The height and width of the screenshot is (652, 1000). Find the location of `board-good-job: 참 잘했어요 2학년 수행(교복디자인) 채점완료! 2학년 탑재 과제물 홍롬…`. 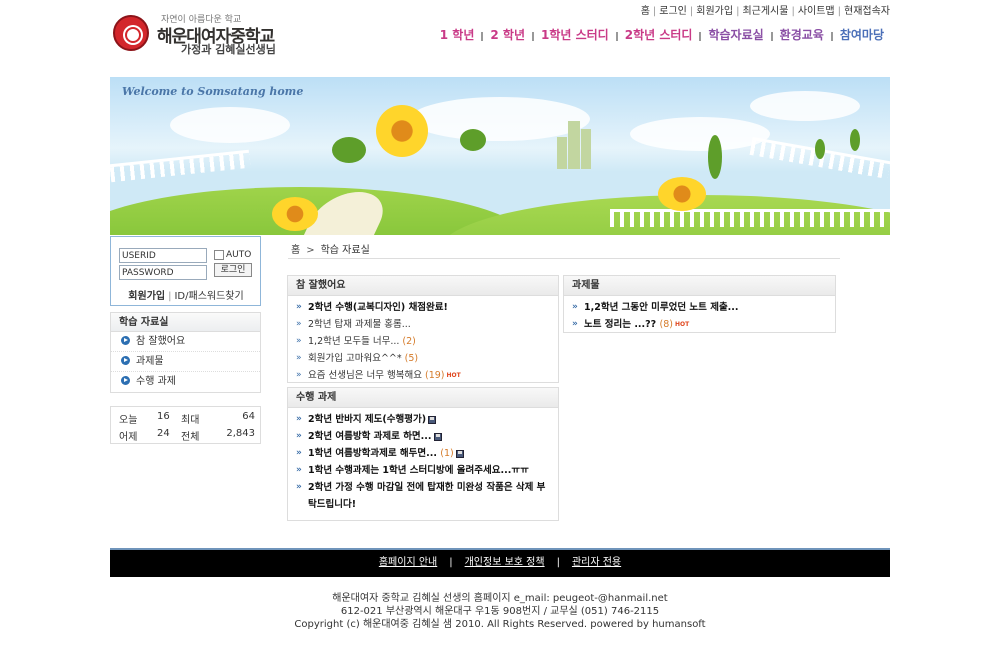

board-good-job: 참 잘했어요 2학년 수행(교복디자인) 채점완료! 2학년 탑재 과제물 홍롬… is located at coordinates (423, 329).